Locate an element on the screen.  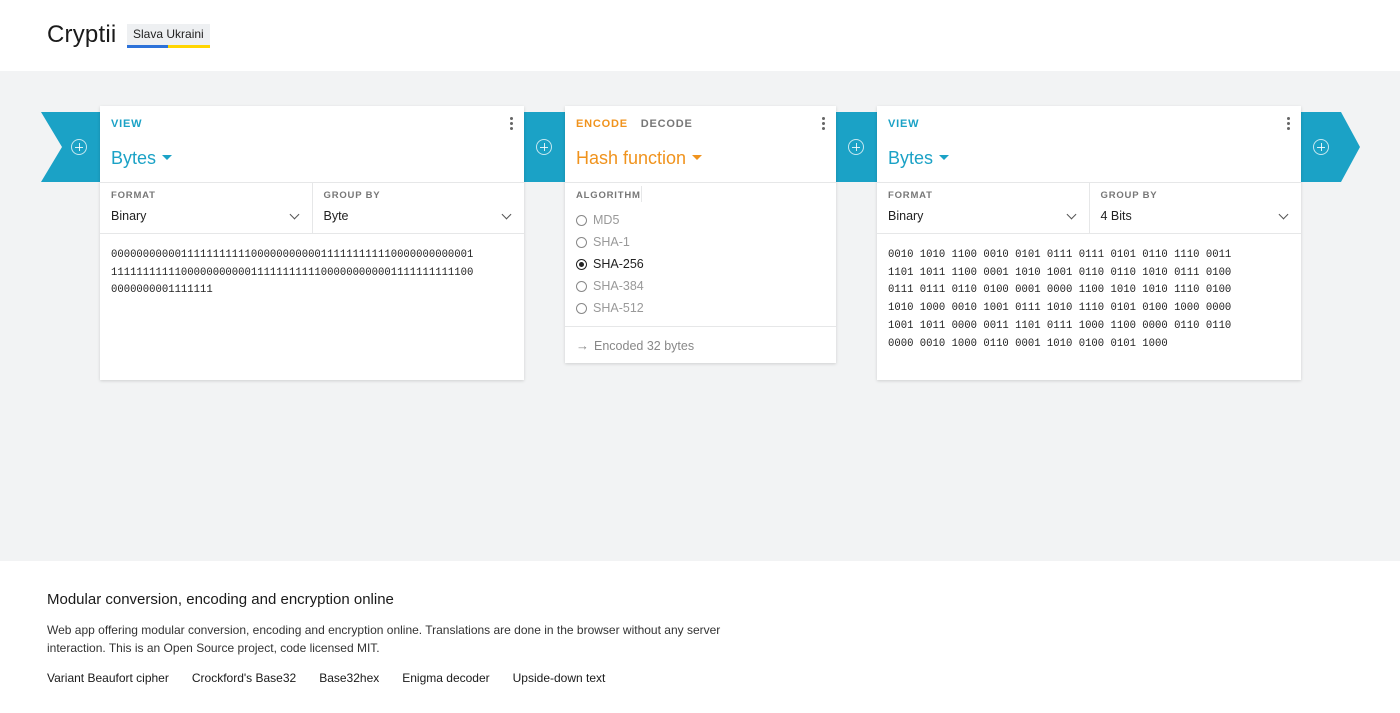
add-brick-icon-start is located at coordinates (79, 147).